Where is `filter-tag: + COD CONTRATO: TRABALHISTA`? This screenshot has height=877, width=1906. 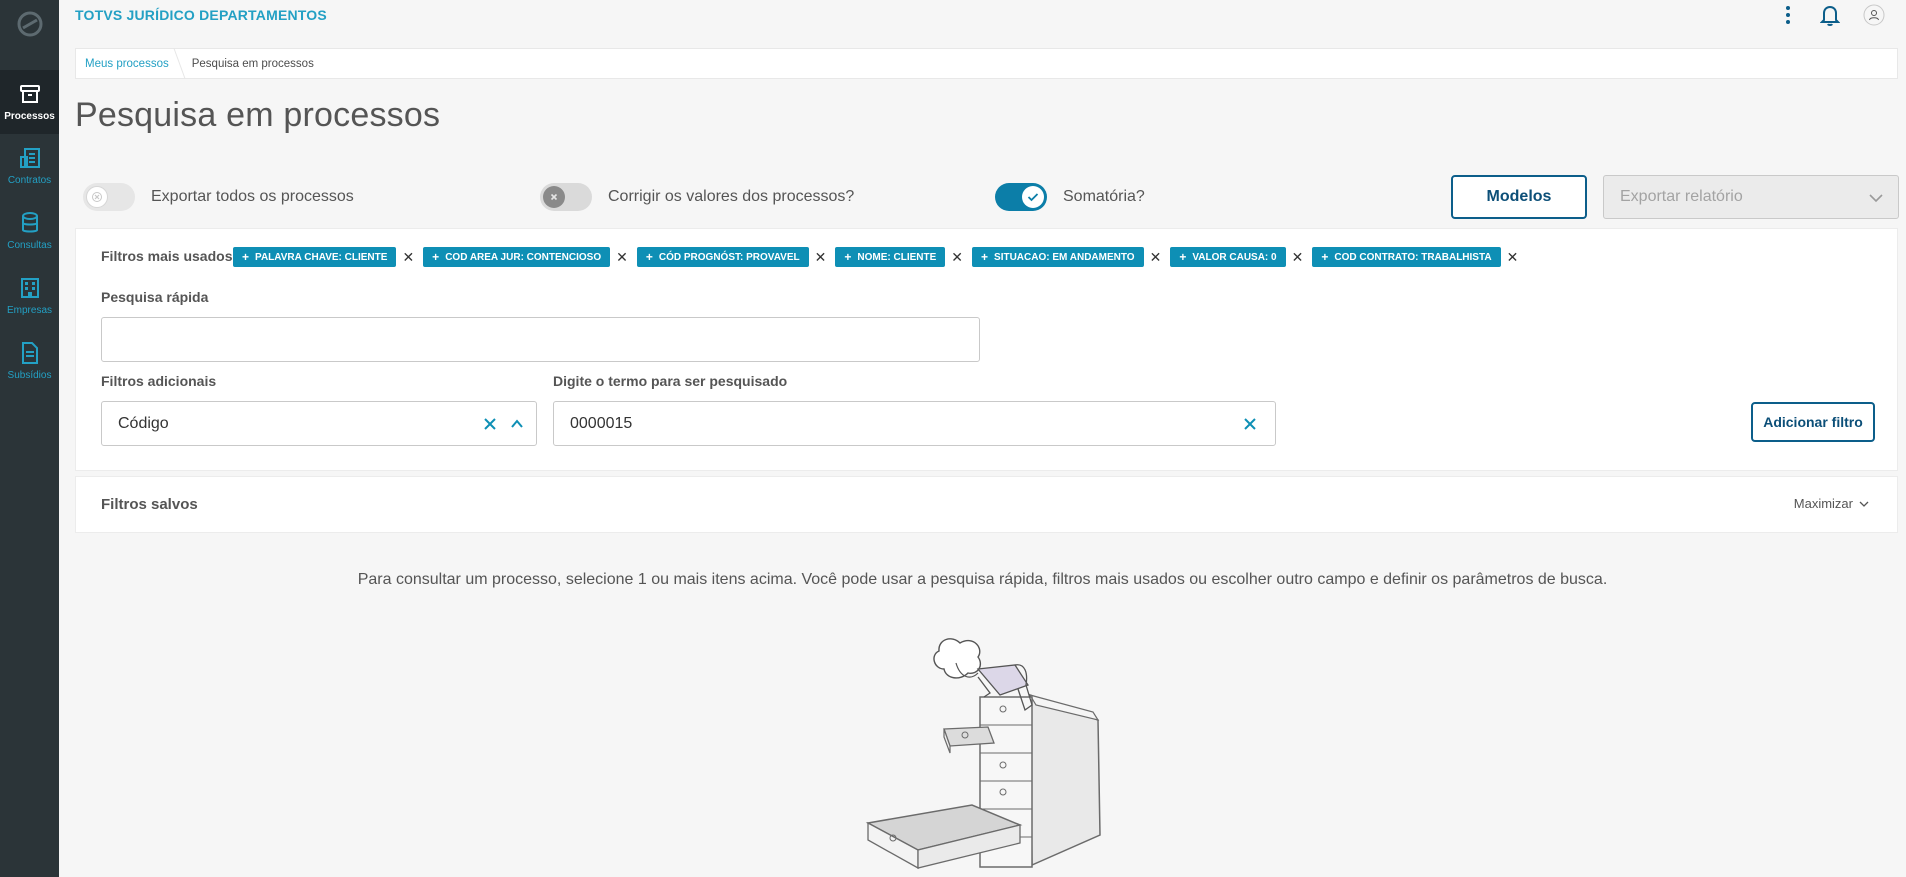
filter-tag: + COD CONTRATO: TRABALHISTA is located at coordinates (1406, 257).